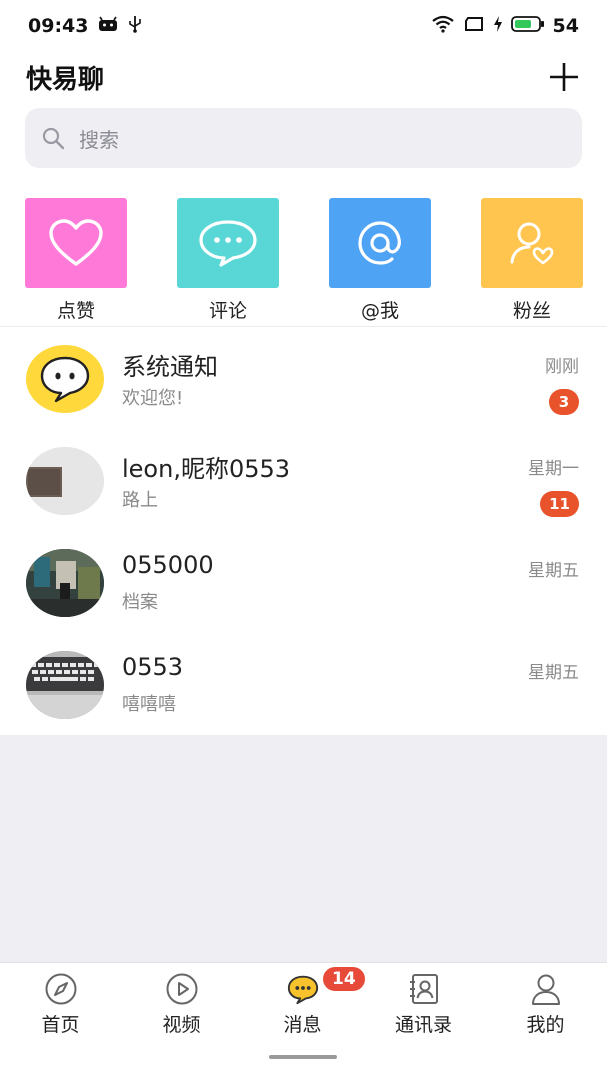 The image size is (607, 1080). I want to click on tab-video-label: 视频, so click(181, 1025).